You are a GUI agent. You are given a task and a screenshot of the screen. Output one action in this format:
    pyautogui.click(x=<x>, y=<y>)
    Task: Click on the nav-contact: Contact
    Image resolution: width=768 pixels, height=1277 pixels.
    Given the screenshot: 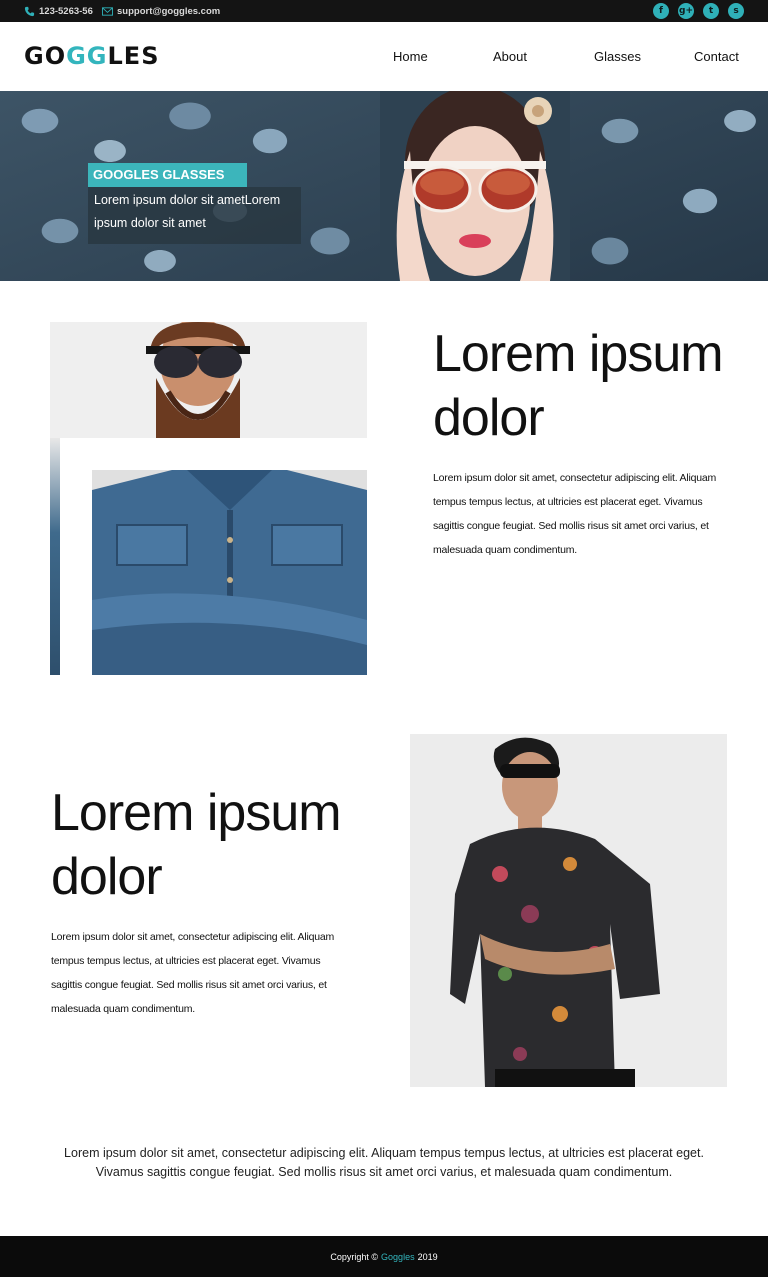 What is the action you would take?
    pyautogui.click(x=716, y=56)
    